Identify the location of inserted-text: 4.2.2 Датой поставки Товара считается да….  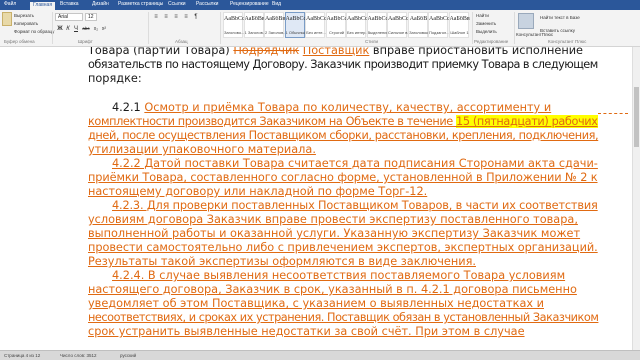
(355, 163).